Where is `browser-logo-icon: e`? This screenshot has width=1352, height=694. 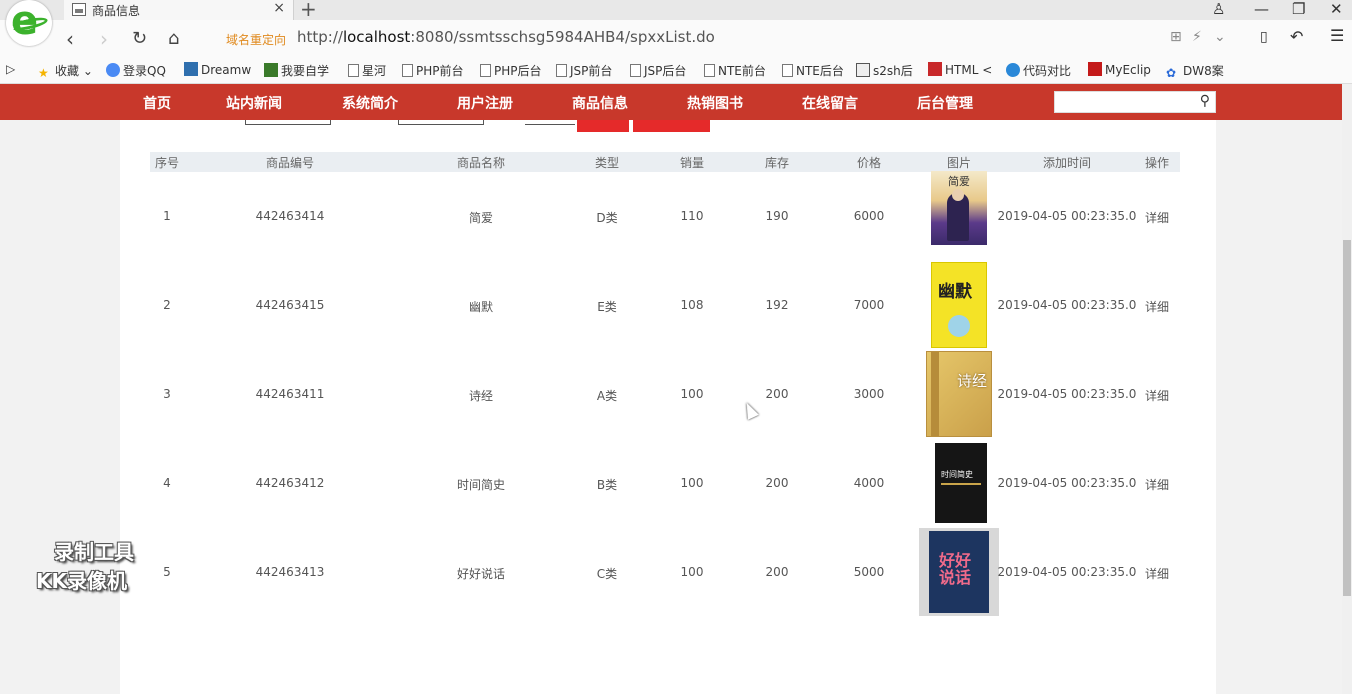 browser-logo-icon: e is located at coordinates (29, 23).